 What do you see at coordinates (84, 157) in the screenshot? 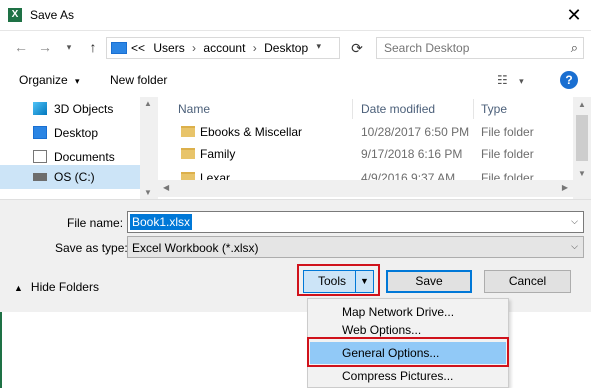
I see `sidebar-item-label: Documents` at bounding box center [84, 157].